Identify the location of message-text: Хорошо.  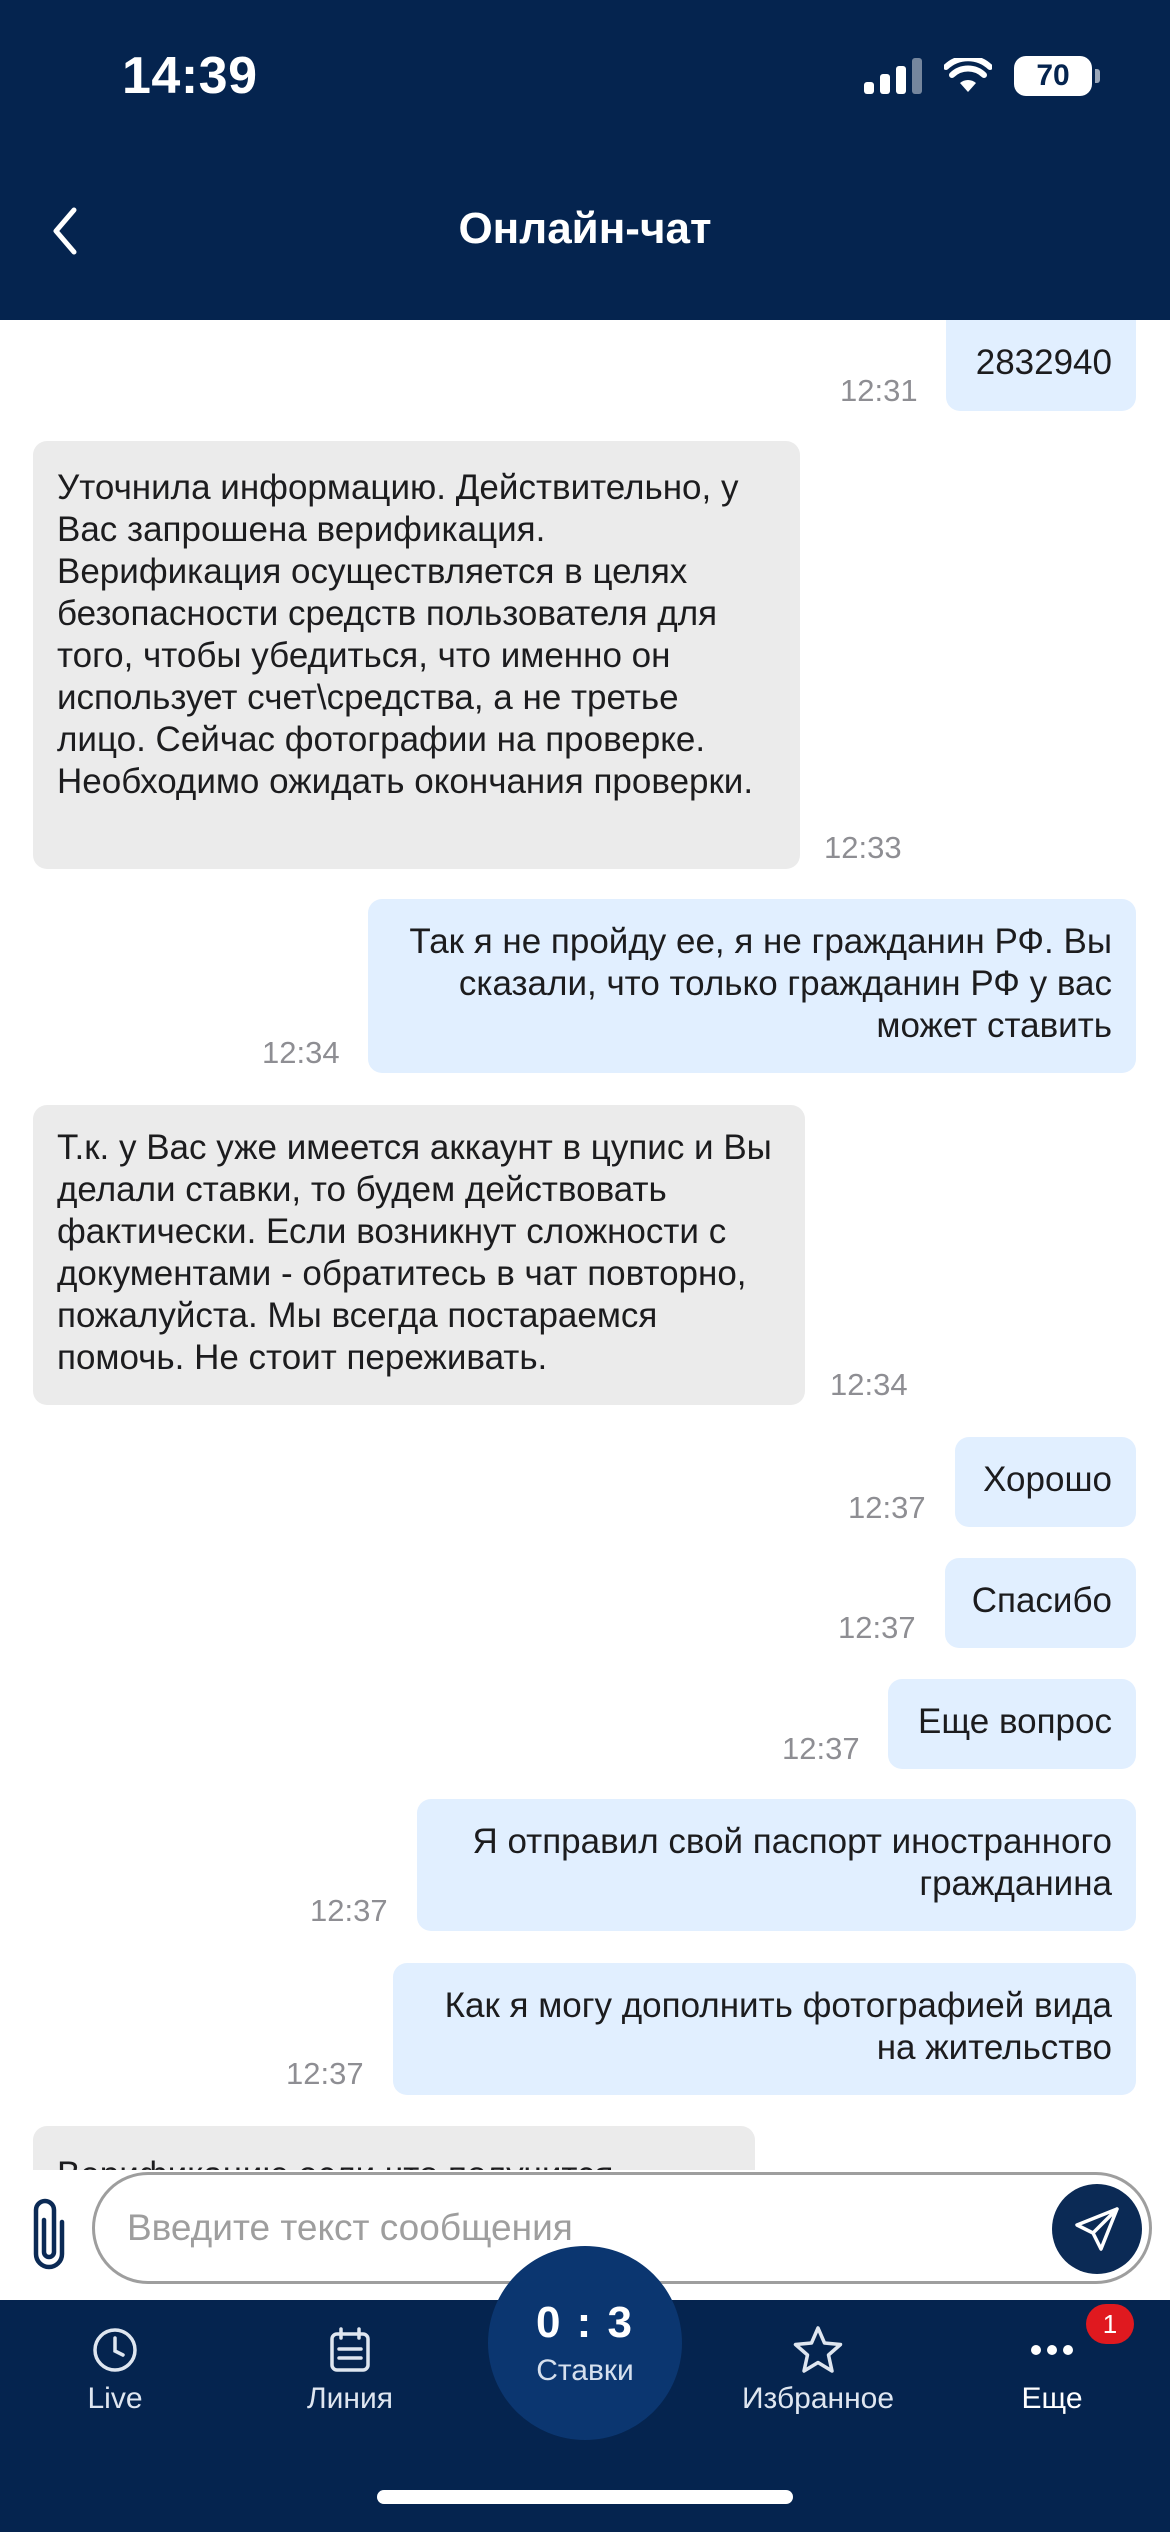
(1047, 1479).